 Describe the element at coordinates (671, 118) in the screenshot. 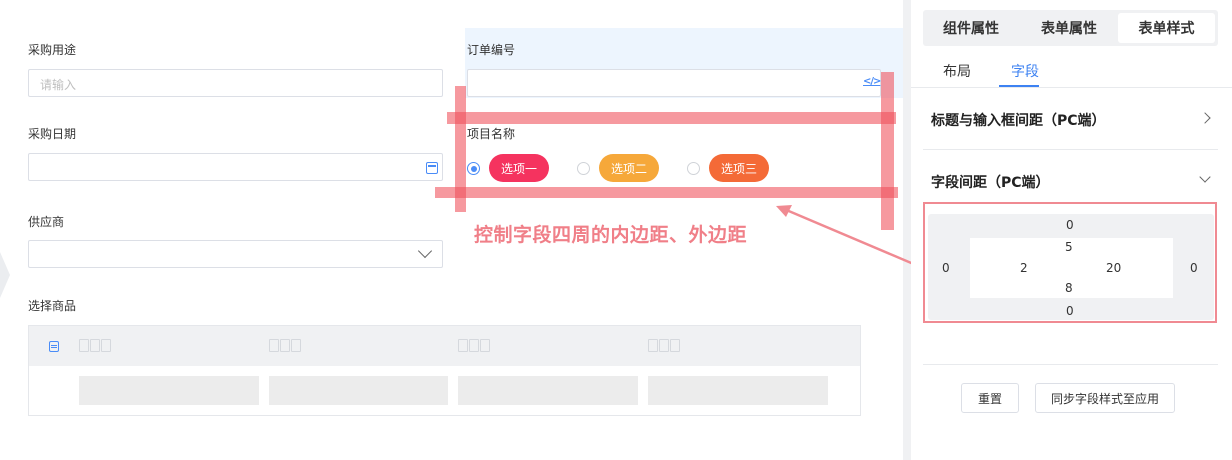

I see `annotation-band-top` at that location.